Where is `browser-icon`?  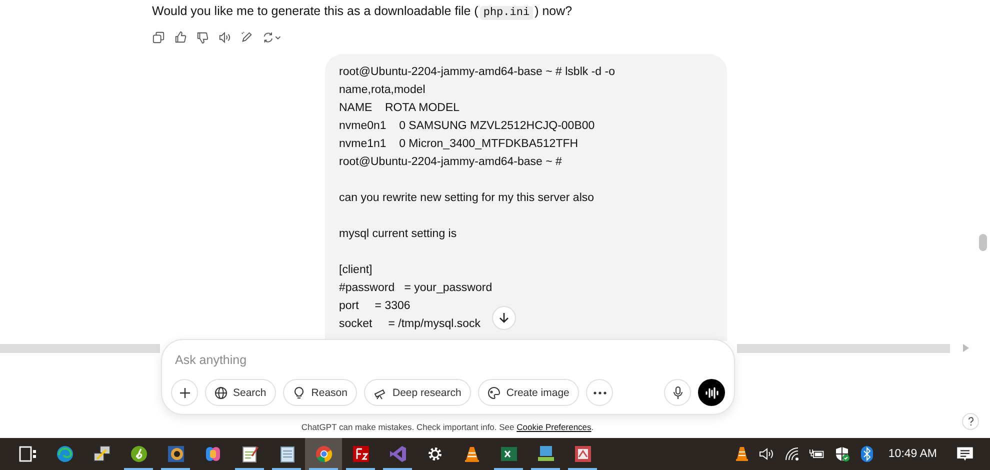 browser-icon is located at coordinates (64, 454).